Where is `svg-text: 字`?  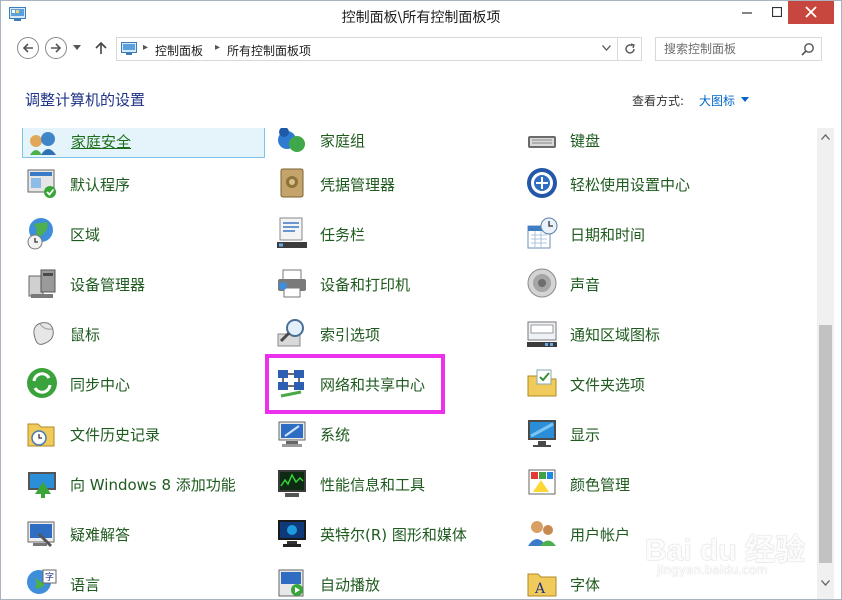
svg-text: 字 is located at coordinates (49, 577).